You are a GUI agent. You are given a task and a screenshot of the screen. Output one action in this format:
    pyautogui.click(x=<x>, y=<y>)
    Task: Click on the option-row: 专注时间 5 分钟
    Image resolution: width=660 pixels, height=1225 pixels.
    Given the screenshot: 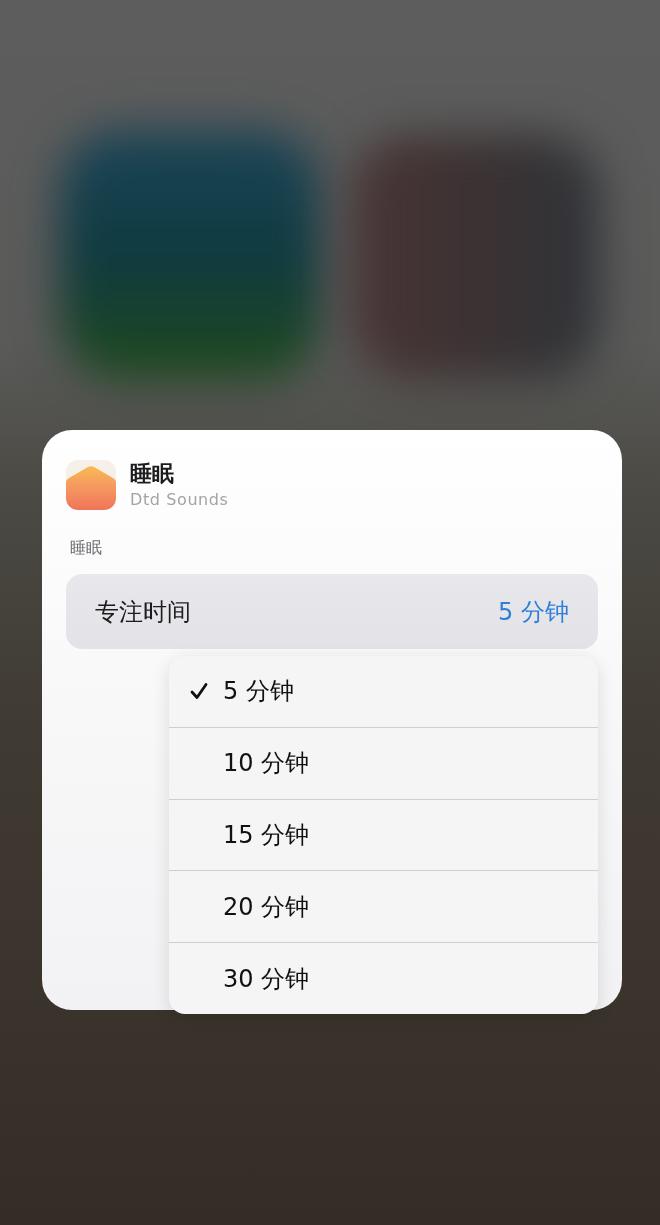 What is the action you would take?
    pyautogui.click(x=332, y=611)
    